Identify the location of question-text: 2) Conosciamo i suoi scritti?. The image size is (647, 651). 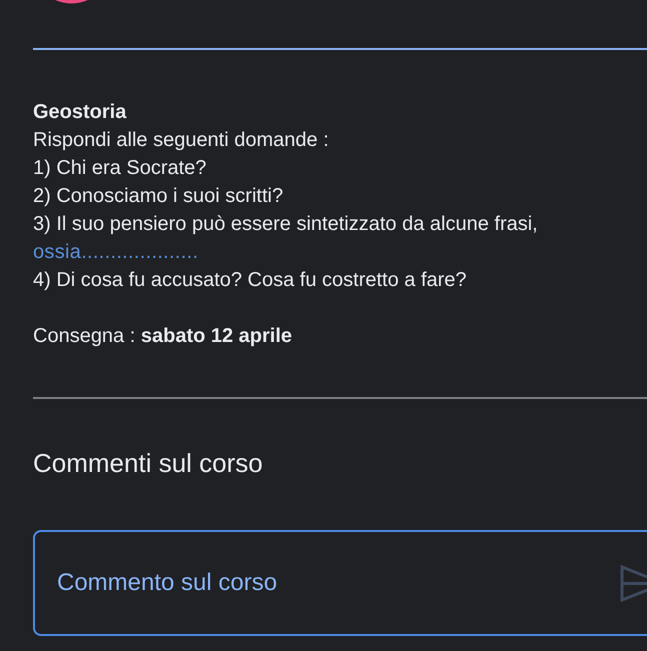
(158, 196).